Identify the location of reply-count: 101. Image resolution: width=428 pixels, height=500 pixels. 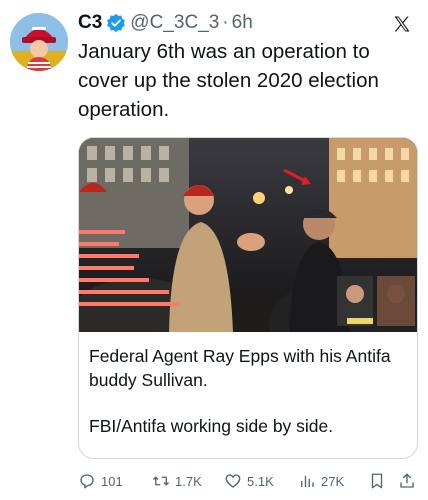
(112, 481).